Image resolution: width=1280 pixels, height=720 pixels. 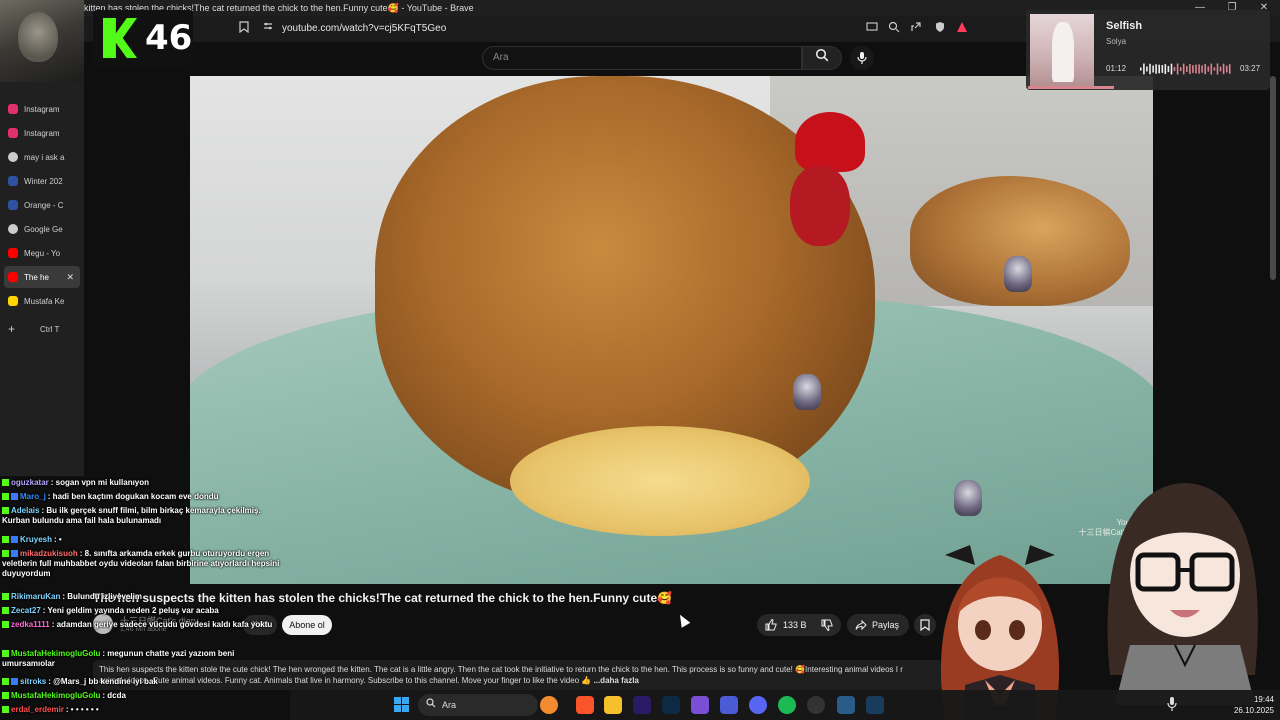 What do you see at coordinates (42, 181) in the screenshot?
I see `sidebar-tab-mal-winter: Winter 202` at bounding box center [42, 181].